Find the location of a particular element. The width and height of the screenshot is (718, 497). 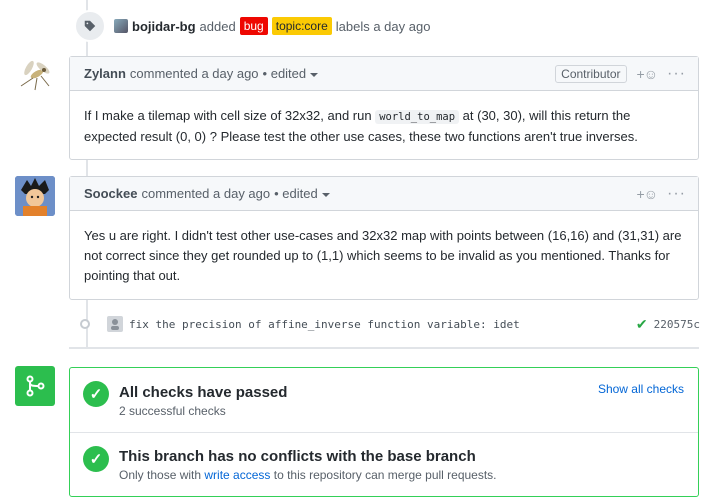

tag-icon is located at coordinates (90, 26).